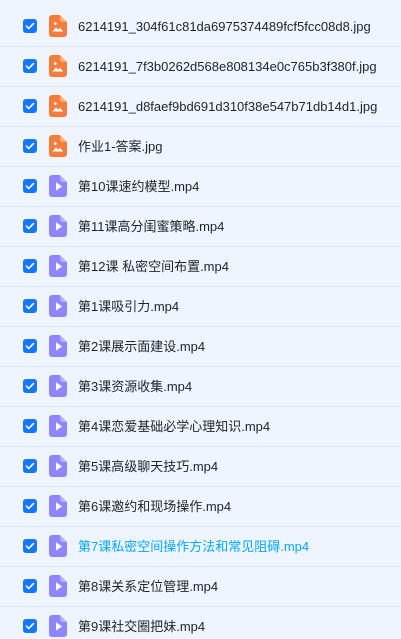 This screenshot has width=401, height=639. I want to click on file-name: 第10课速约模型.mp4, so click(138, 187).